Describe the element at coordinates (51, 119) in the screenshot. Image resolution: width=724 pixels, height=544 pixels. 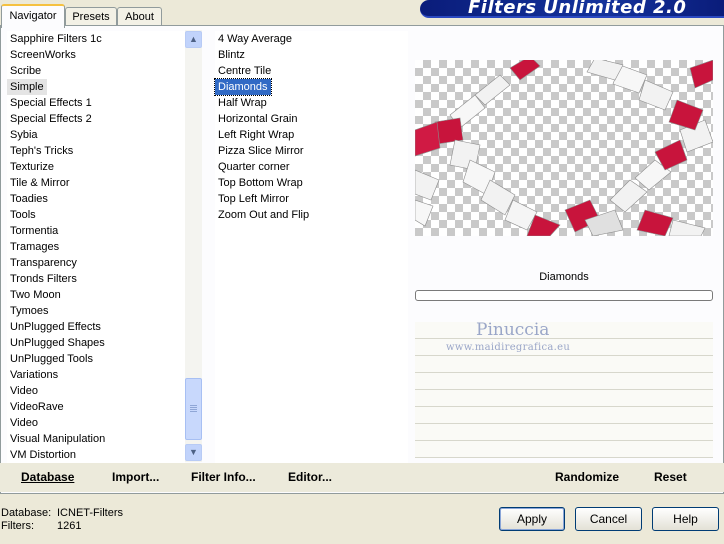
I see `category-item: Special Effects 2` at that location.